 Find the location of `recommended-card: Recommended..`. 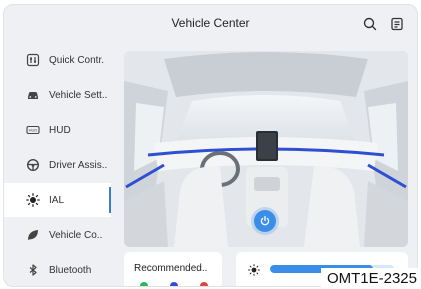

recommended-card: Recommended.. is located at coordinates (173, 269).